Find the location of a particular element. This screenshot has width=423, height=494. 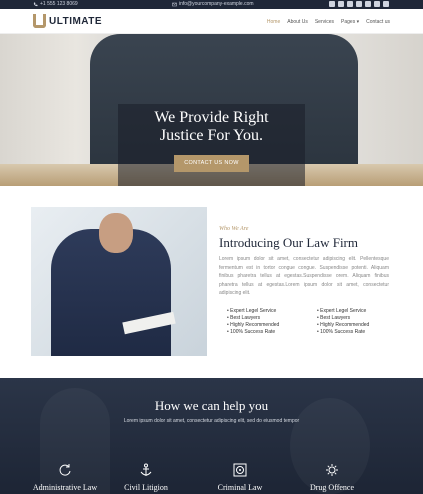

twitter-icon is located at coordinates (341, 4).